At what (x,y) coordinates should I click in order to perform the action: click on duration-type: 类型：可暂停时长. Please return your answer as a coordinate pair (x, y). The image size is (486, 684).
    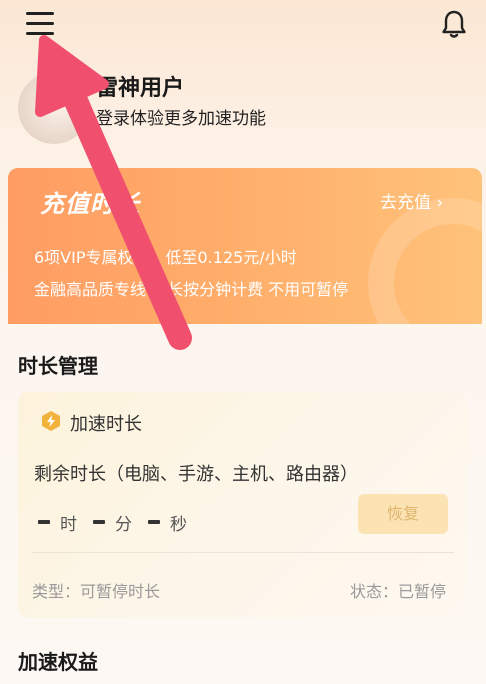
    Looking at the image, I should click on (96, 591).